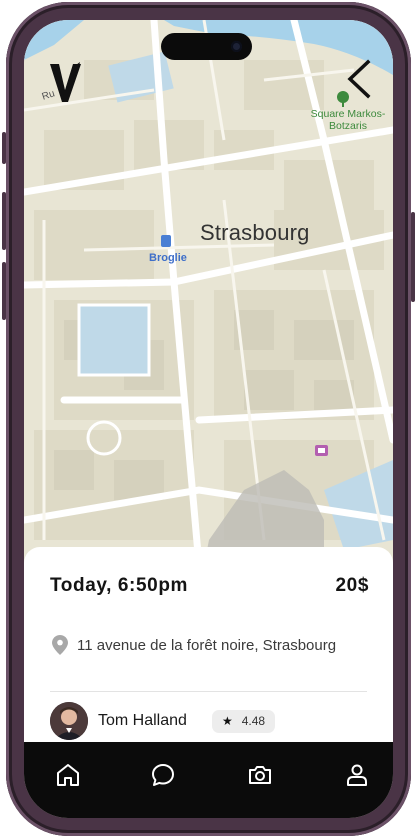  What do you see at coordinates (352, 585) in the screenshot?
I see `trip-price: 20$` at bounding box center [352, 585].